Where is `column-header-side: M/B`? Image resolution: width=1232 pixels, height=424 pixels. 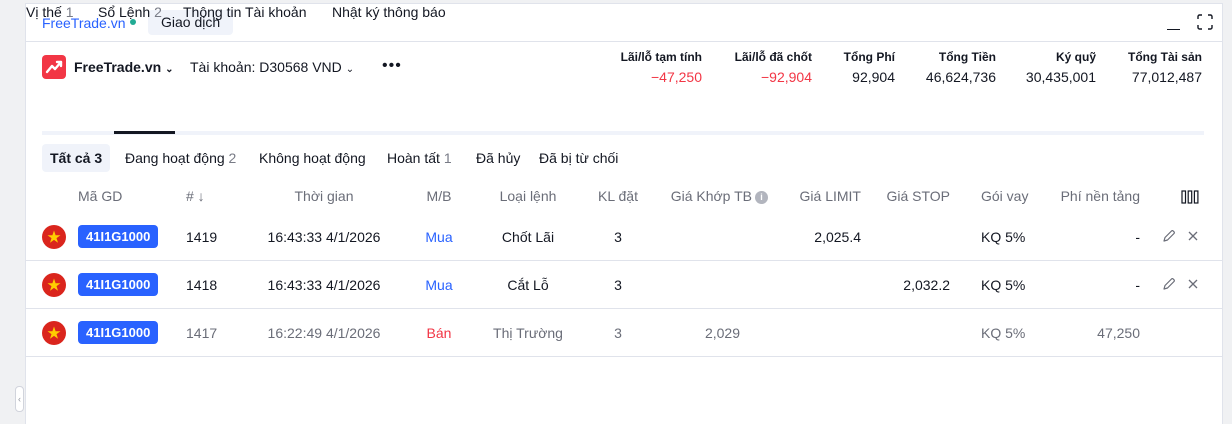
column-header-side: M/B is located at coordinates (439, 196).